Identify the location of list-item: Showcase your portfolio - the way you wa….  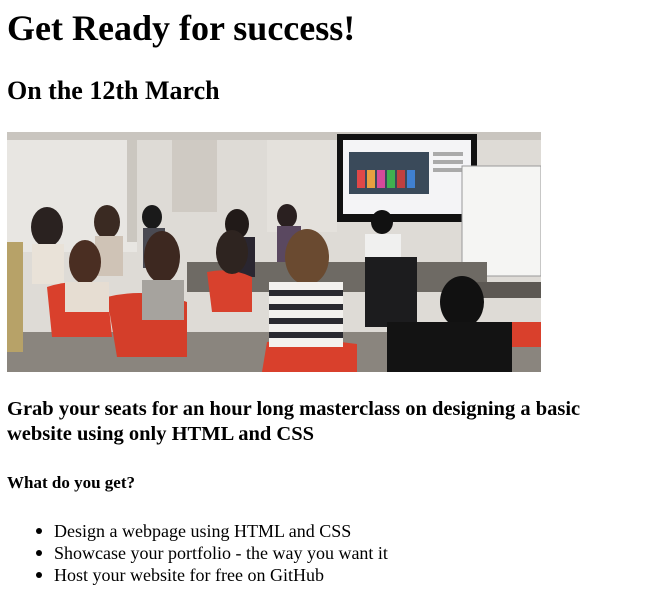
(307, 553).